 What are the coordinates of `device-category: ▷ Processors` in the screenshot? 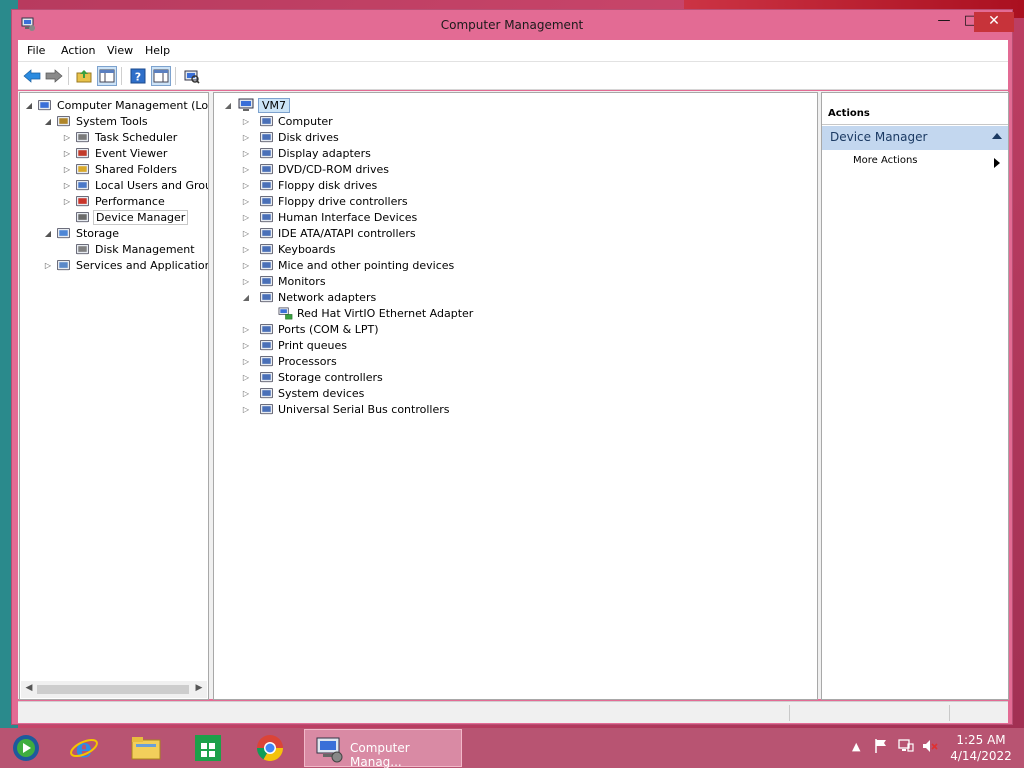 It's located at (288, 361).